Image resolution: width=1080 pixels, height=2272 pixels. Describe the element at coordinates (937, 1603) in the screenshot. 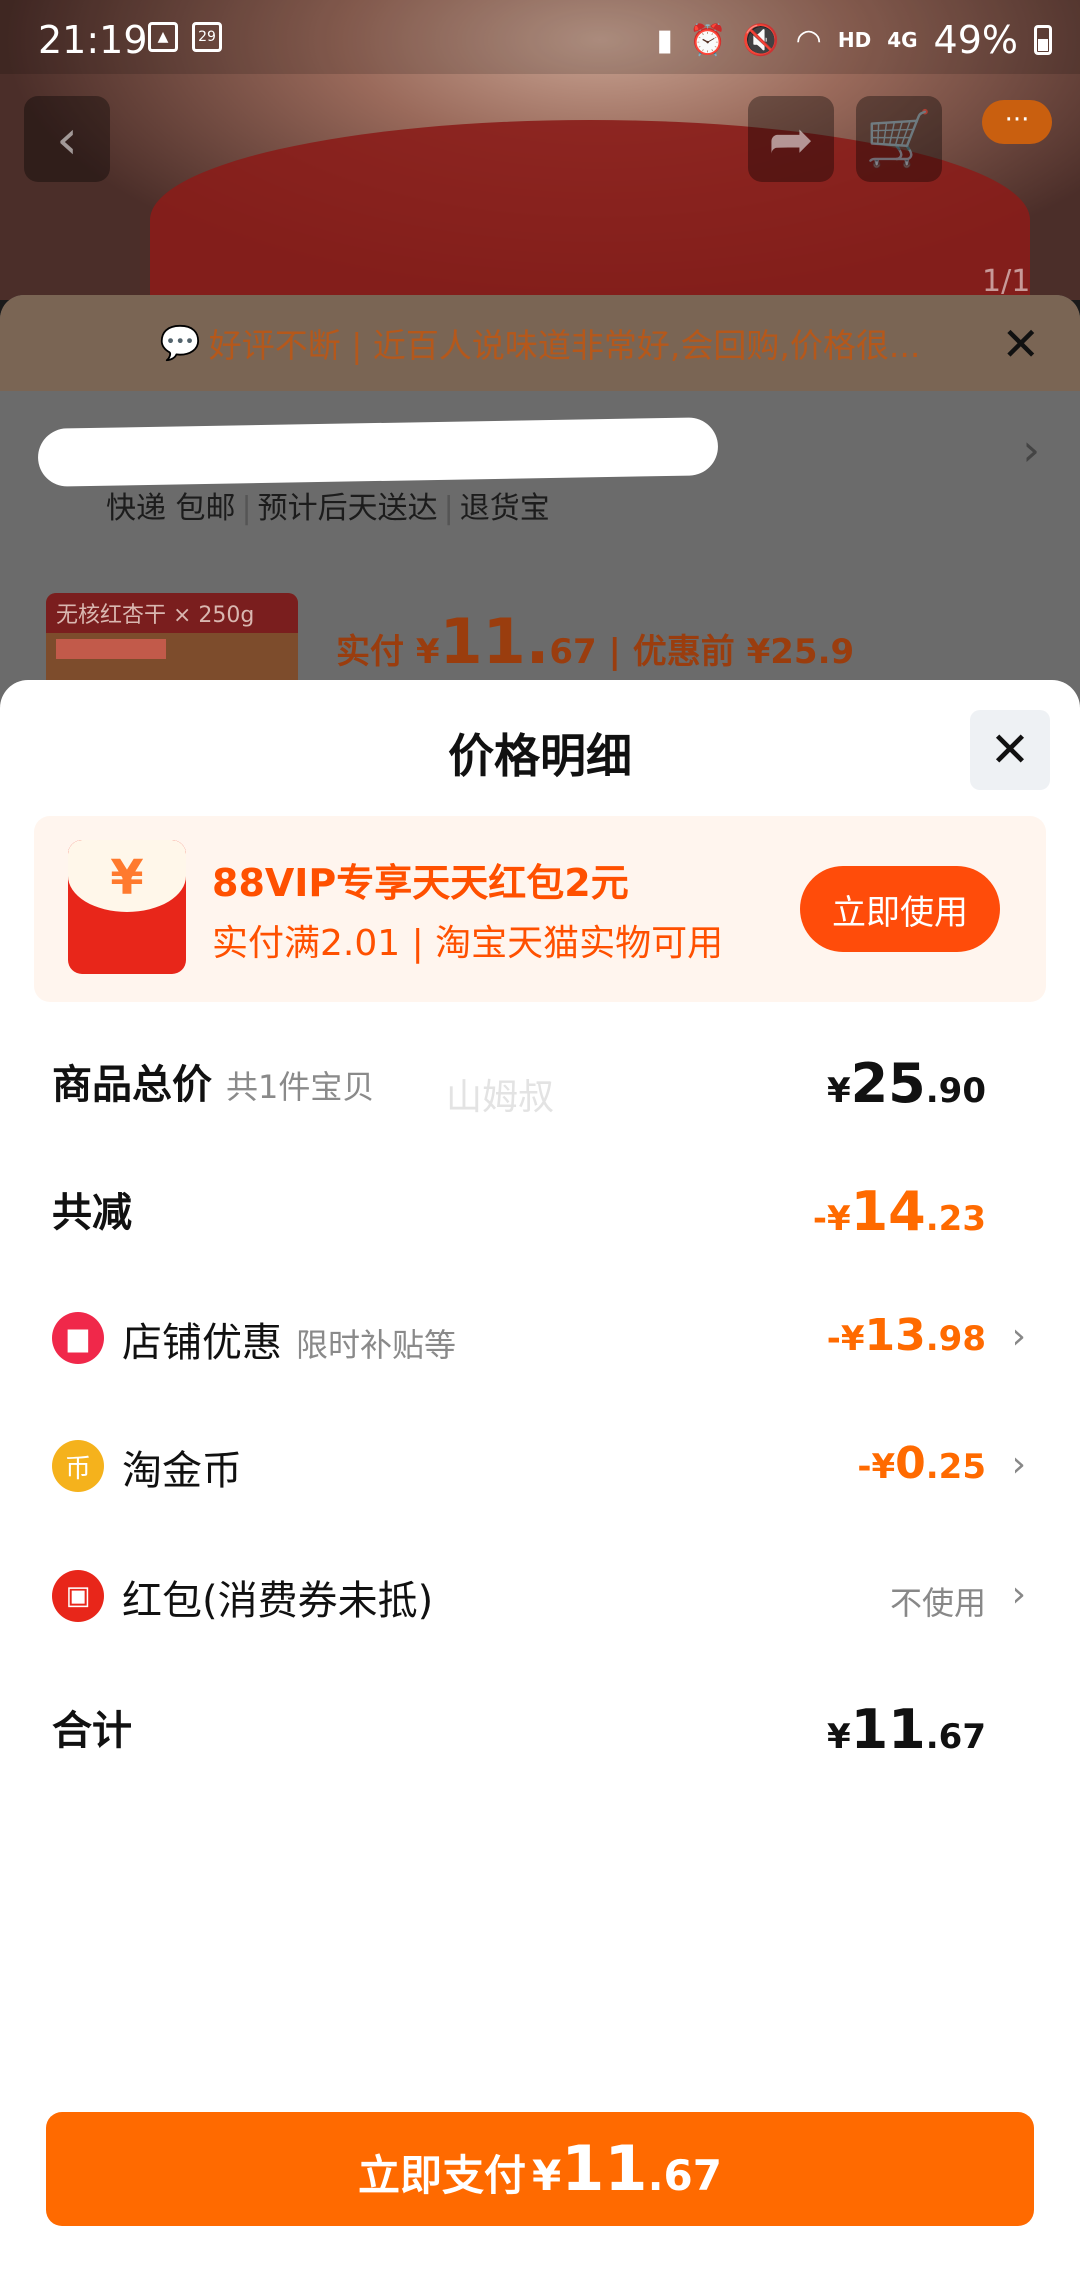

I see `red-packet-value: 不使用` at that location.